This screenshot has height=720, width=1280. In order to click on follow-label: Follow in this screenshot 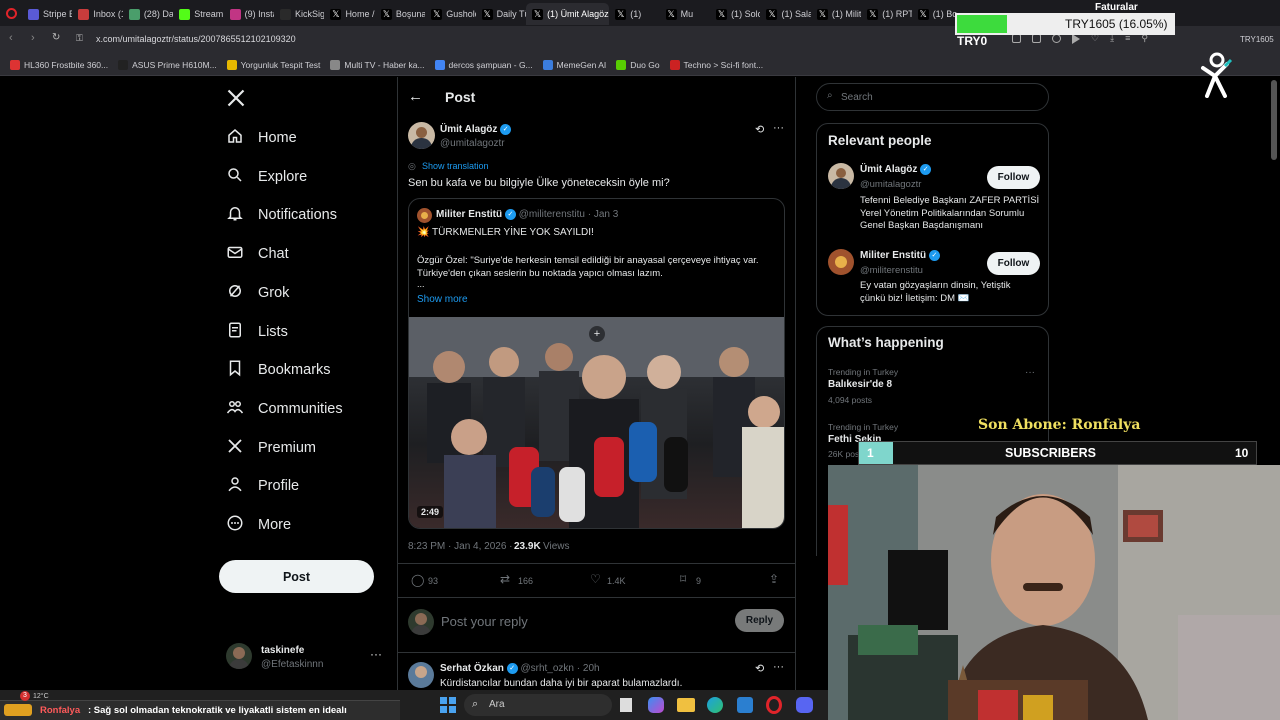, I will do `click(1013, 263)`.